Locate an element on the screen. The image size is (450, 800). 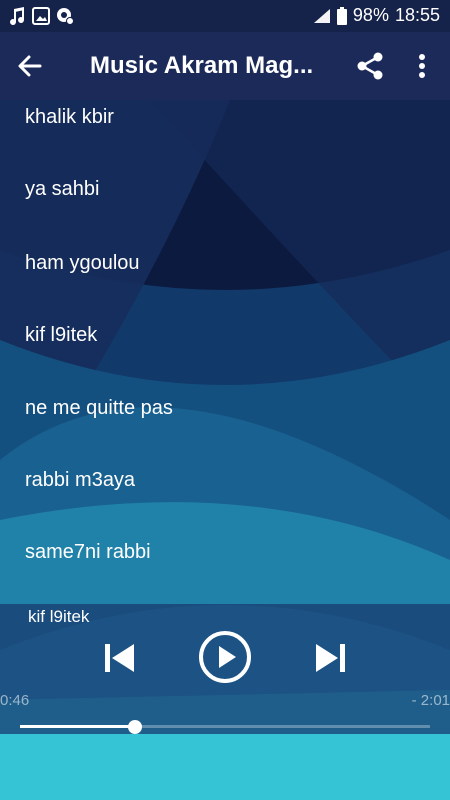
status-bar: 98% 18:55 is located at coordinates (225, 16).